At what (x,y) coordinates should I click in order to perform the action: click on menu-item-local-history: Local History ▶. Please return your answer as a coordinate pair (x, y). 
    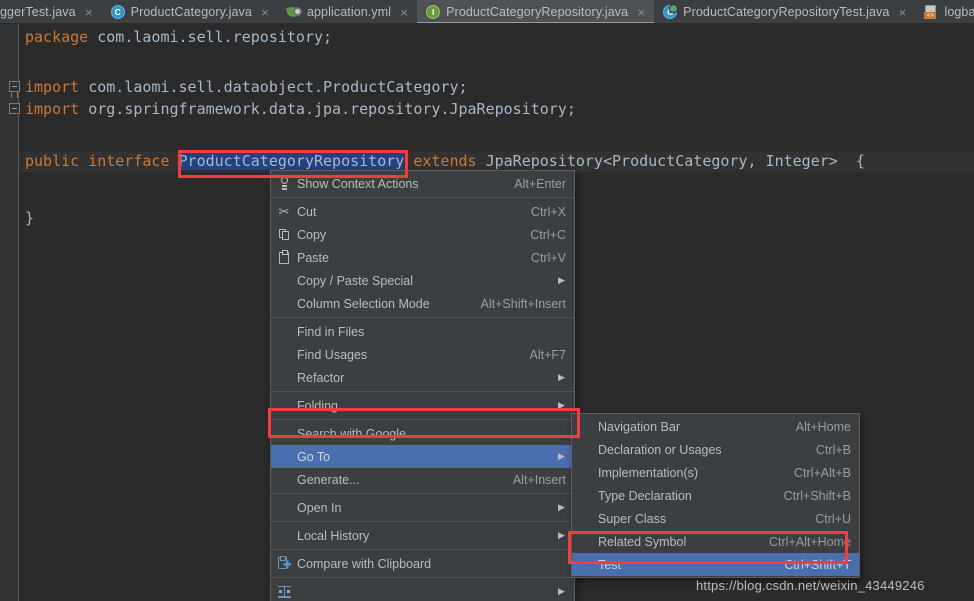
    Looking at the image, I should click on (422, 535).